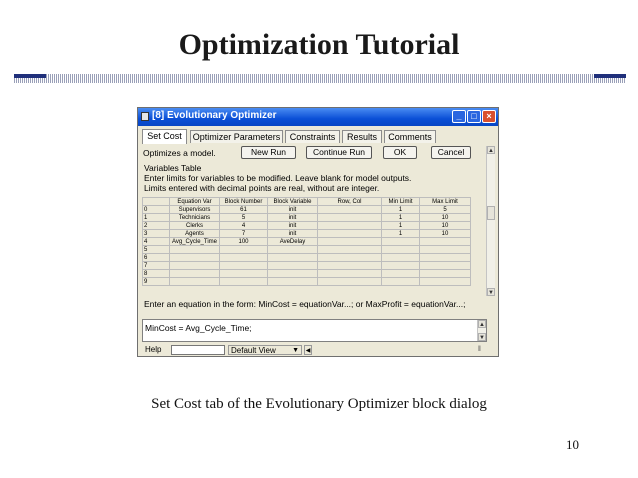 This screenshot has height=478, width=638. I want to click on table-cell: 61, so click(243, 209).